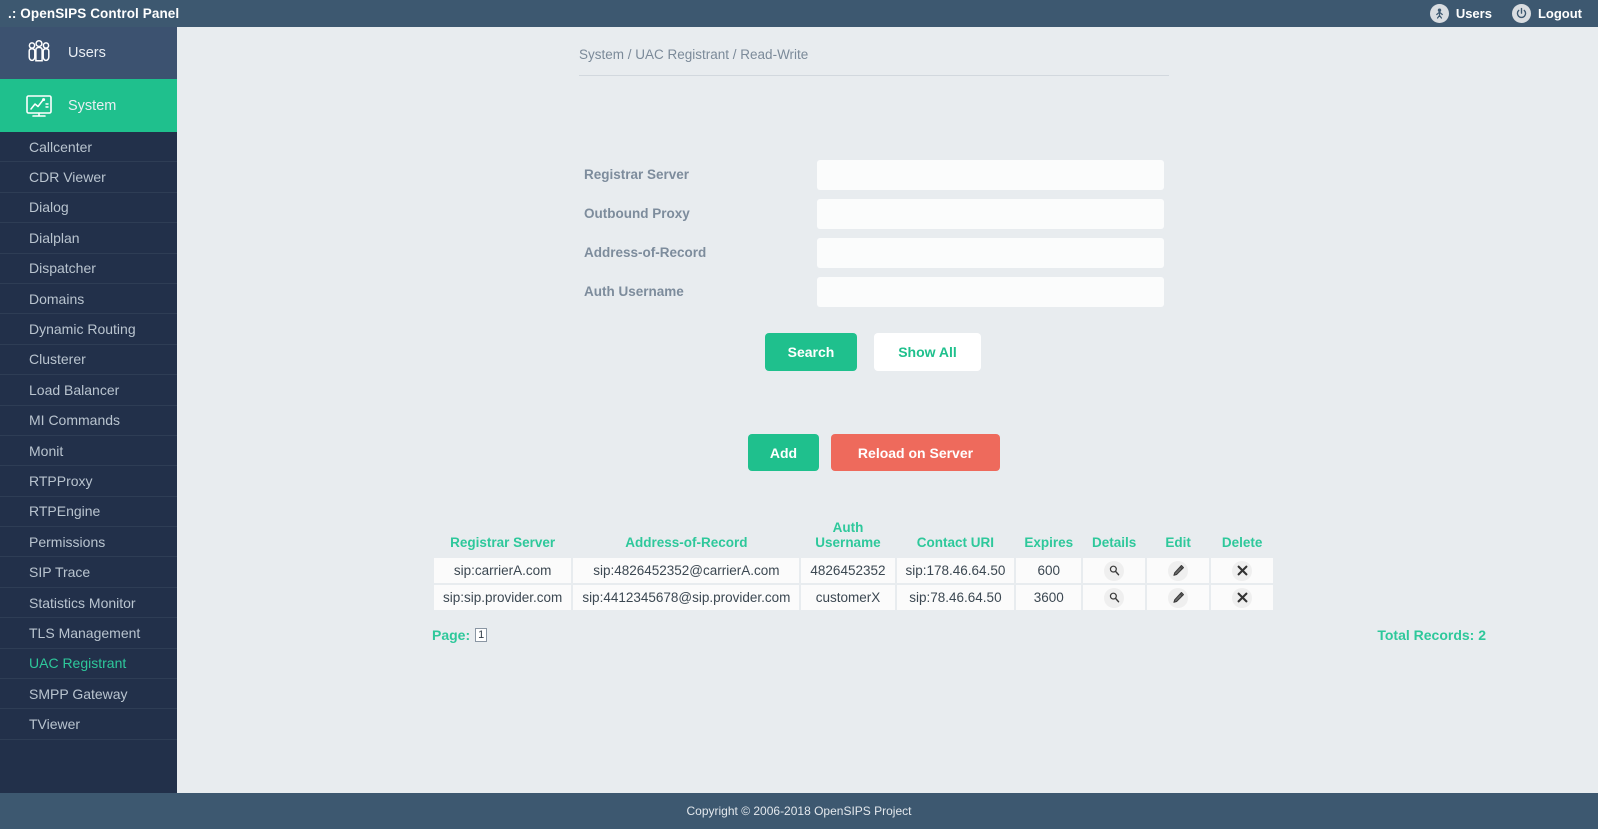 The image size is (1598, 829). Describe the element at coordinates (88, 724) in the screenshot. I see `sidebar-item-tviewer: TViewer` at that location.